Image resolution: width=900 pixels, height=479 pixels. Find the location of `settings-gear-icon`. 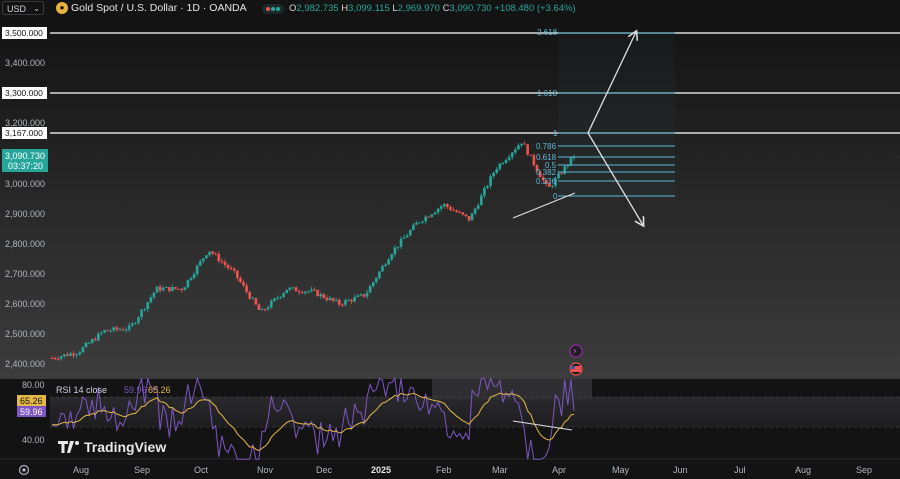

settings-gear-icon is located at coordinates (24, 470).